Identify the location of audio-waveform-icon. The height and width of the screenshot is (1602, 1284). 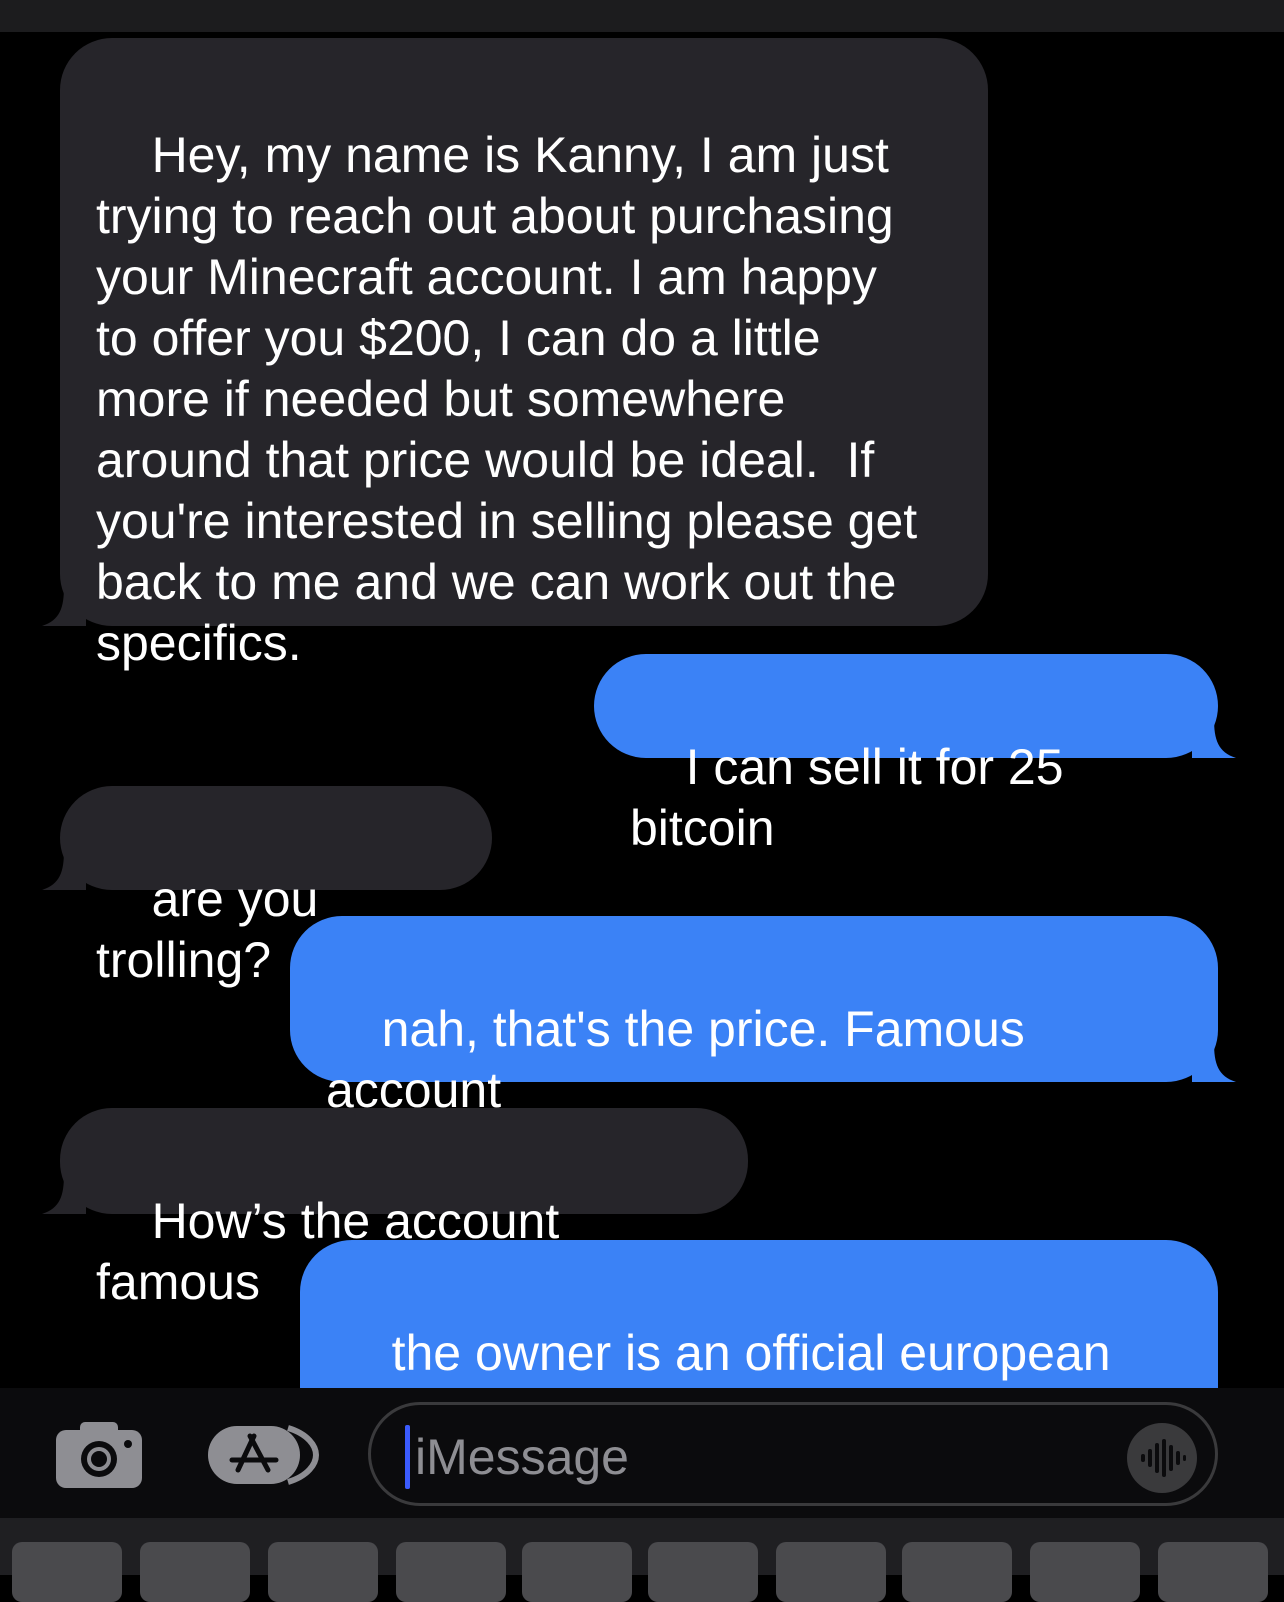
(1163, 1458).